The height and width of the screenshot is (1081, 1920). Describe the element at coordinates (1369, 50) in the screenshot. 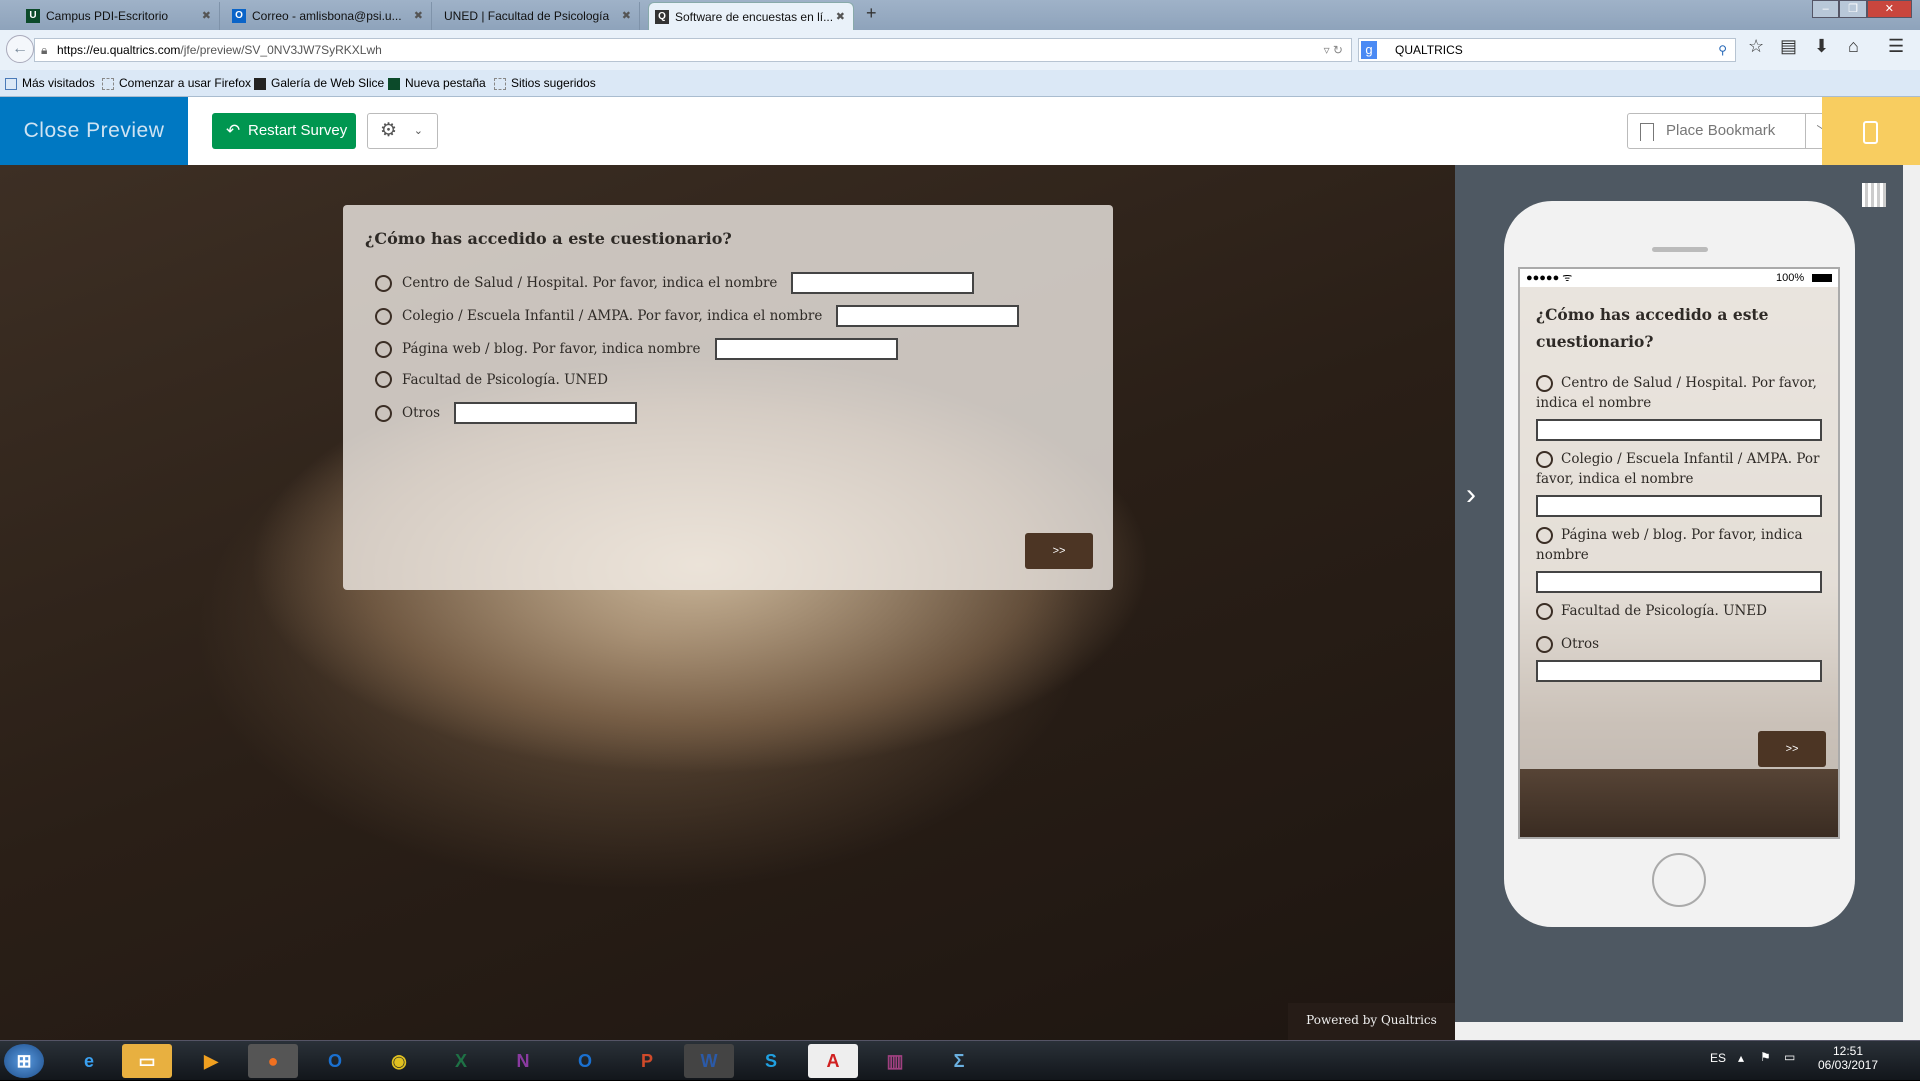

I see `google-icon: g` at that location.